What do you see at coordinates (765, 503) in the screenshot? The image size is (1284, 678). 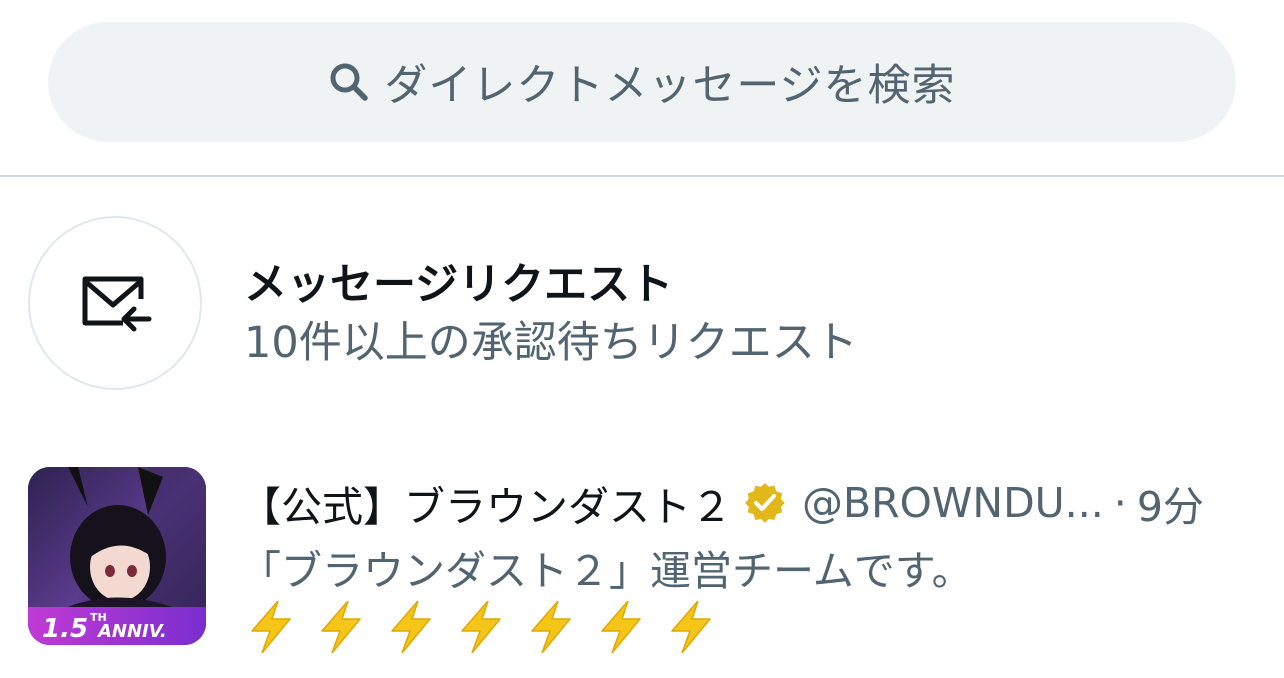 I see `verified-badge-icon` at bounding box center [765, 503].